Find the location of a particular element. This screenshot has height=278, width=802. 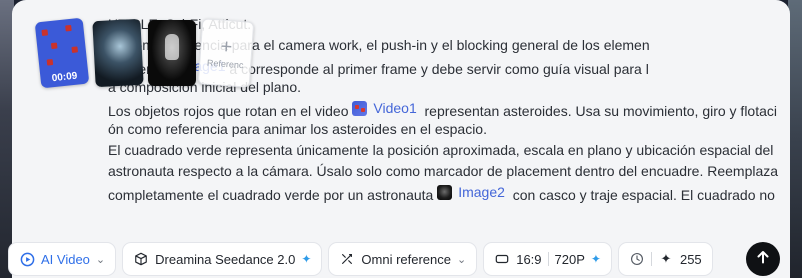

mode-selector: AI Video ⌄ is located at coordinates (62, 259).